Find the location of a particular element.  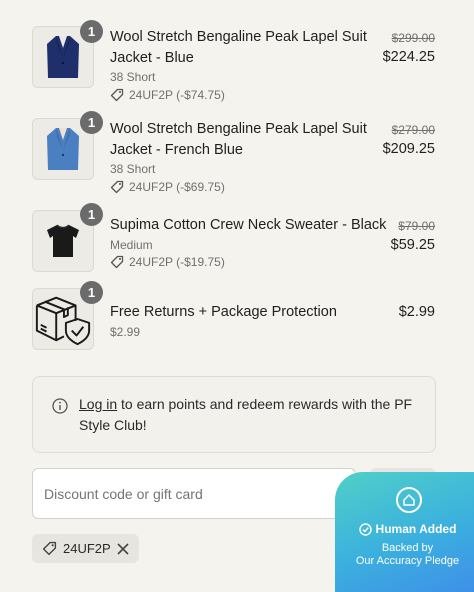

discount-text: 24UF2P (-$69.75) is located at coordinates (177, 187).